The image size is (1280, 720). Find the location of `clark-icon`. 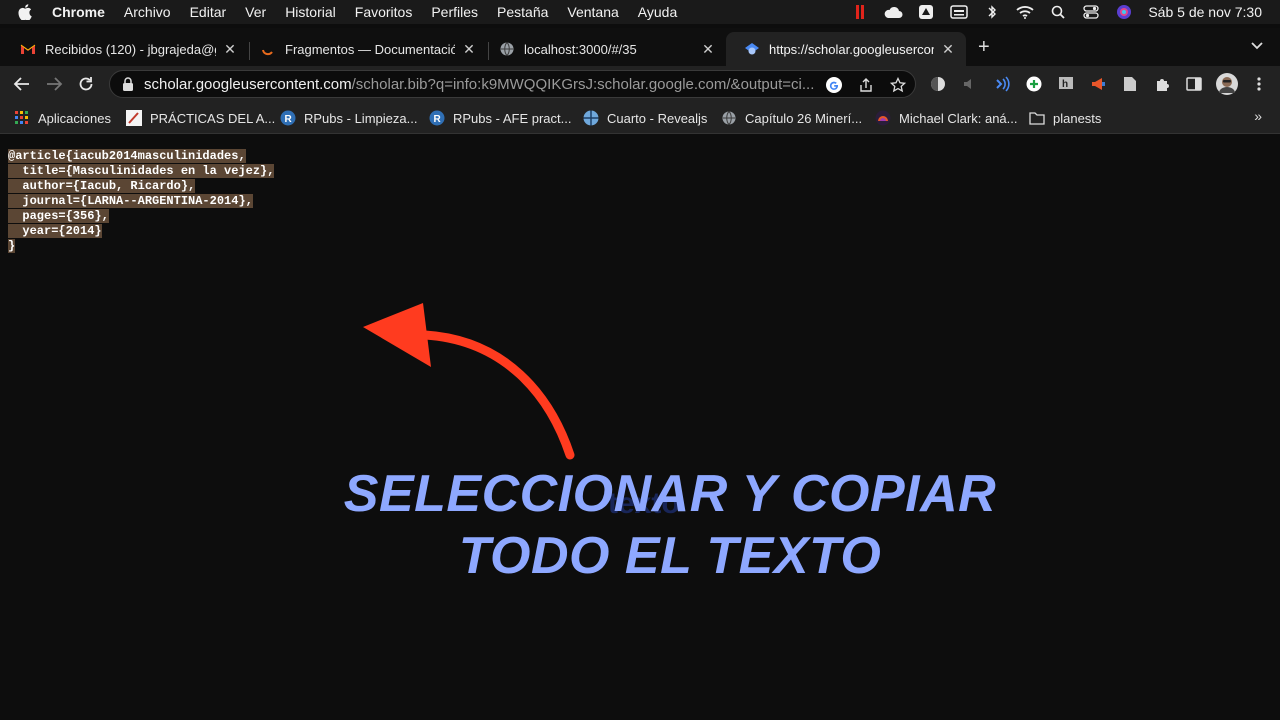

clark-icon is located at coordinates (883, 118).